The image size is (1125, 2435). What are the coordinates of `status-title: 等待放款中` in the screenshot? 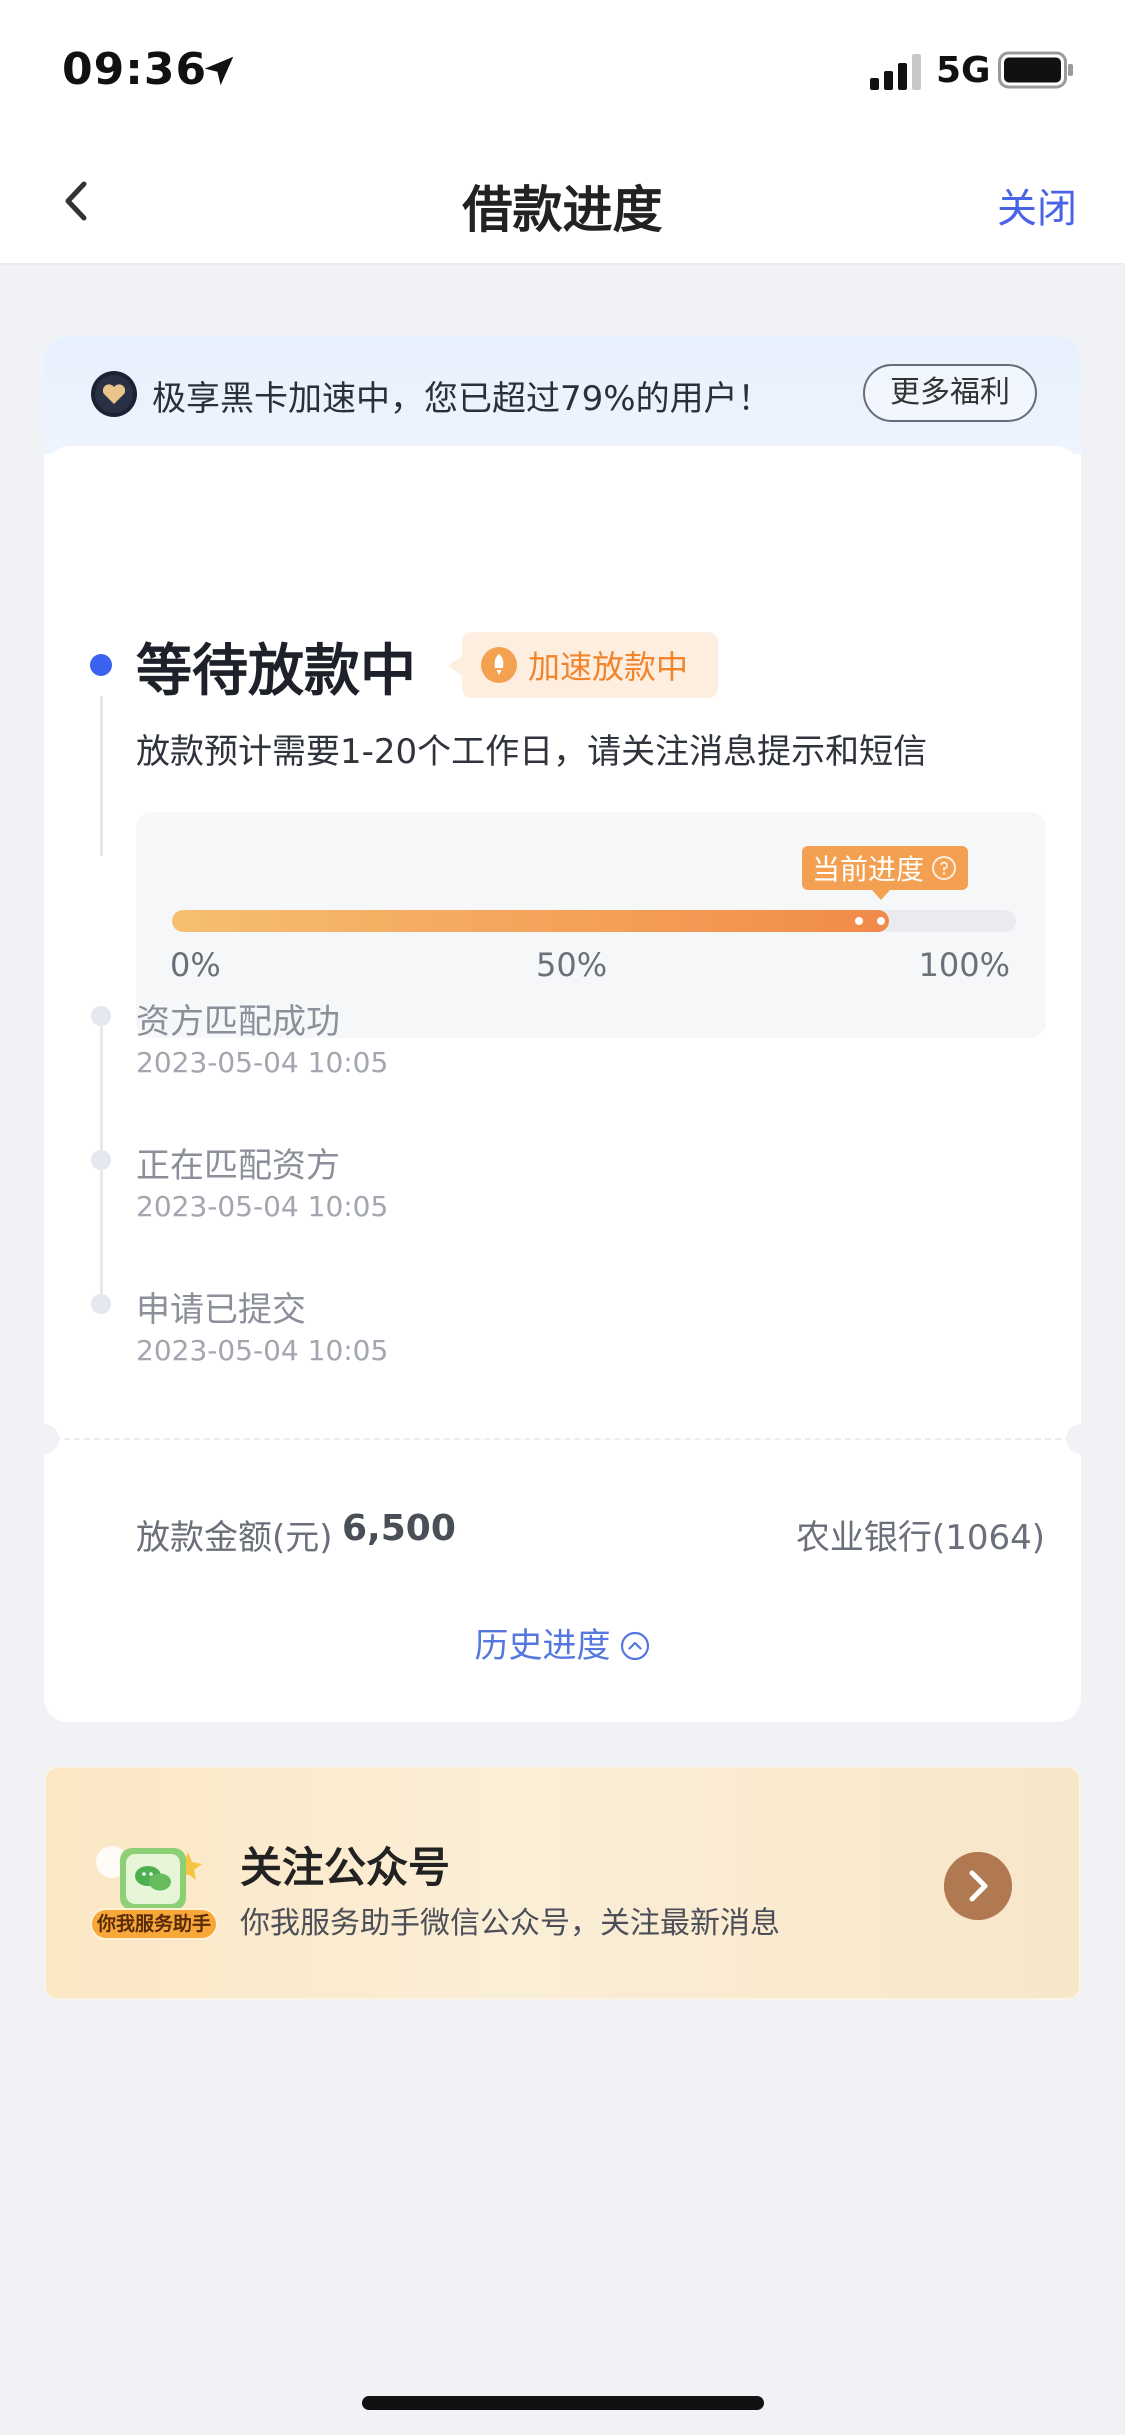 It's located at (276, 671).